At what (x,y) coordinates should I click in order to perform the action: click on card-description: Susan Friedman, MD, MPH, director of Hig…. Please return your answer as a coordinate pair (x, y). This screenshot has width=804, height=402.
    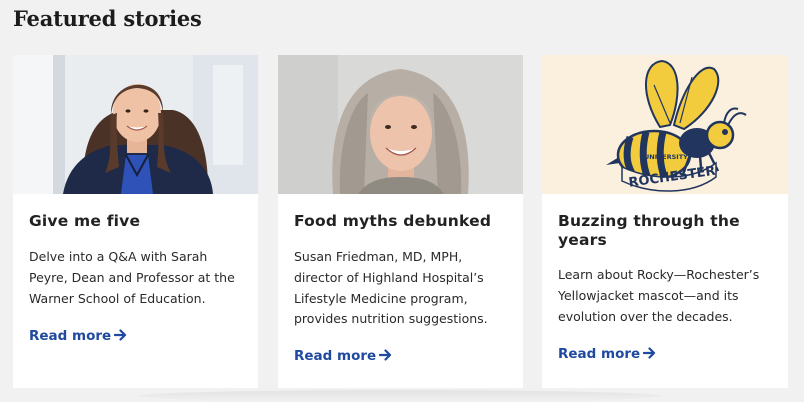
    Looking at the image, I should click on (391, 288).